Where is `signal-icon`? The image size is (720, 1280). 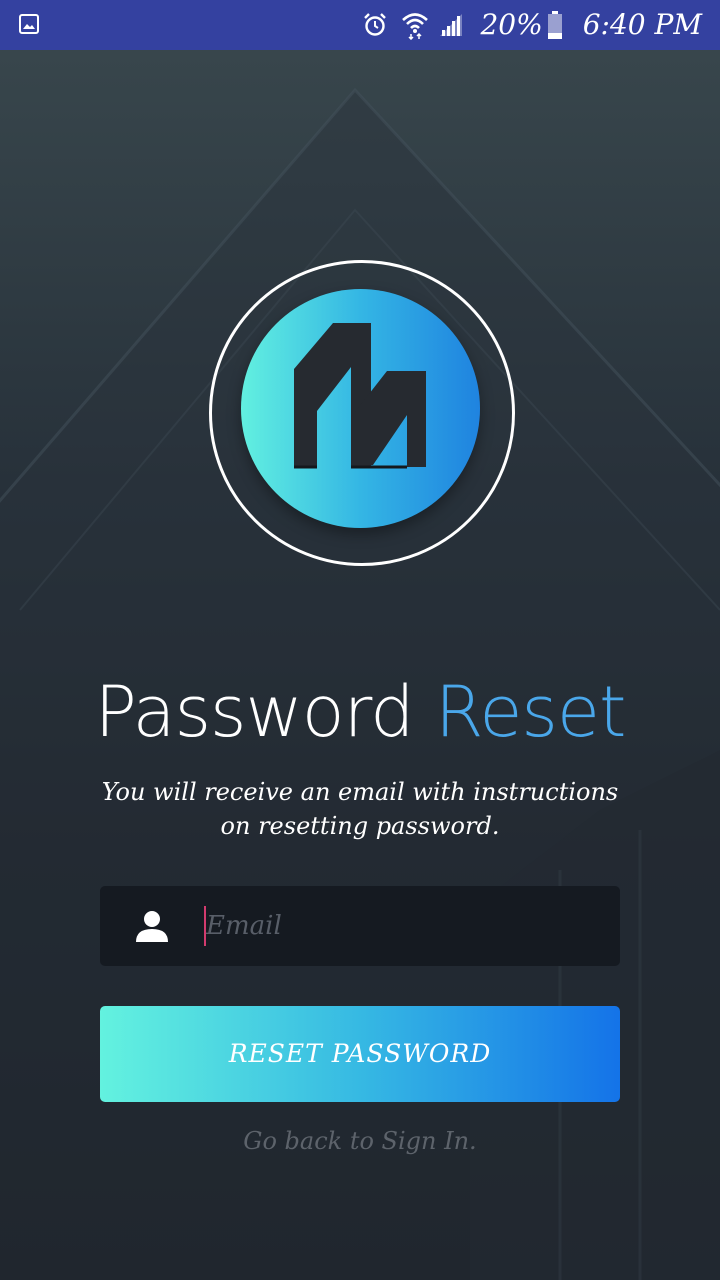 signal-icon is located at coordinates (451, 25).